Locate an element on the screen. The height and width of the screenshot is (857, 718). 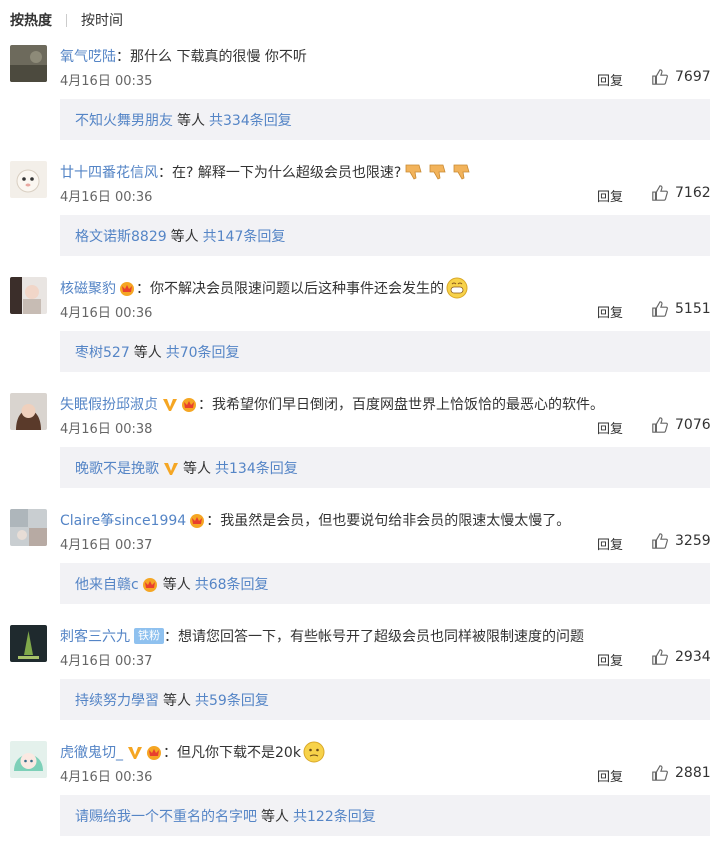
like-button: 5151 is located at coordinates (681, 309).